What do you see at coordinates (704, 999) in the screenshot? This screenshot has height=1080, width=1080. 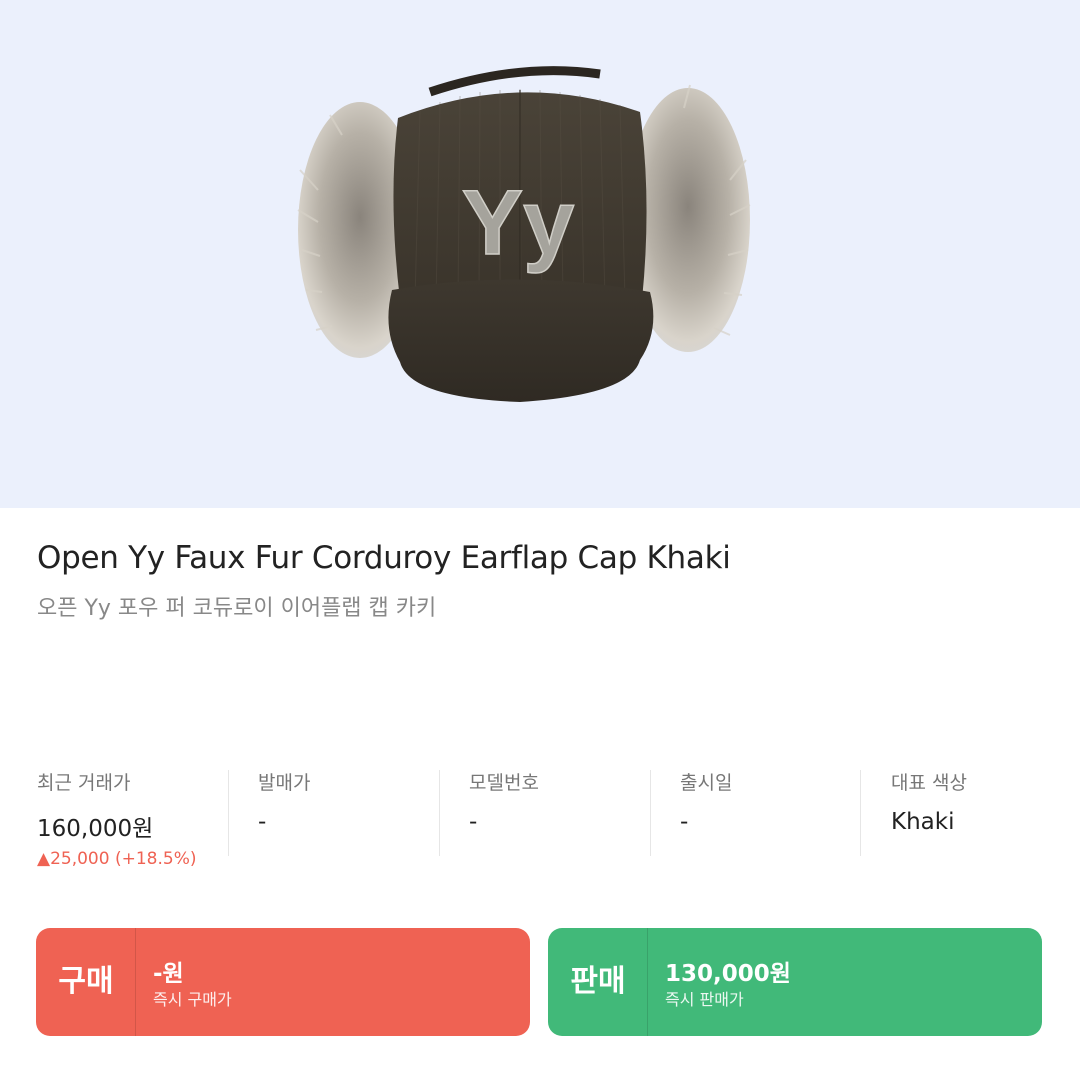 I see `sell-sublabel: 즉시 판매가` at bounding box center [704, 999].